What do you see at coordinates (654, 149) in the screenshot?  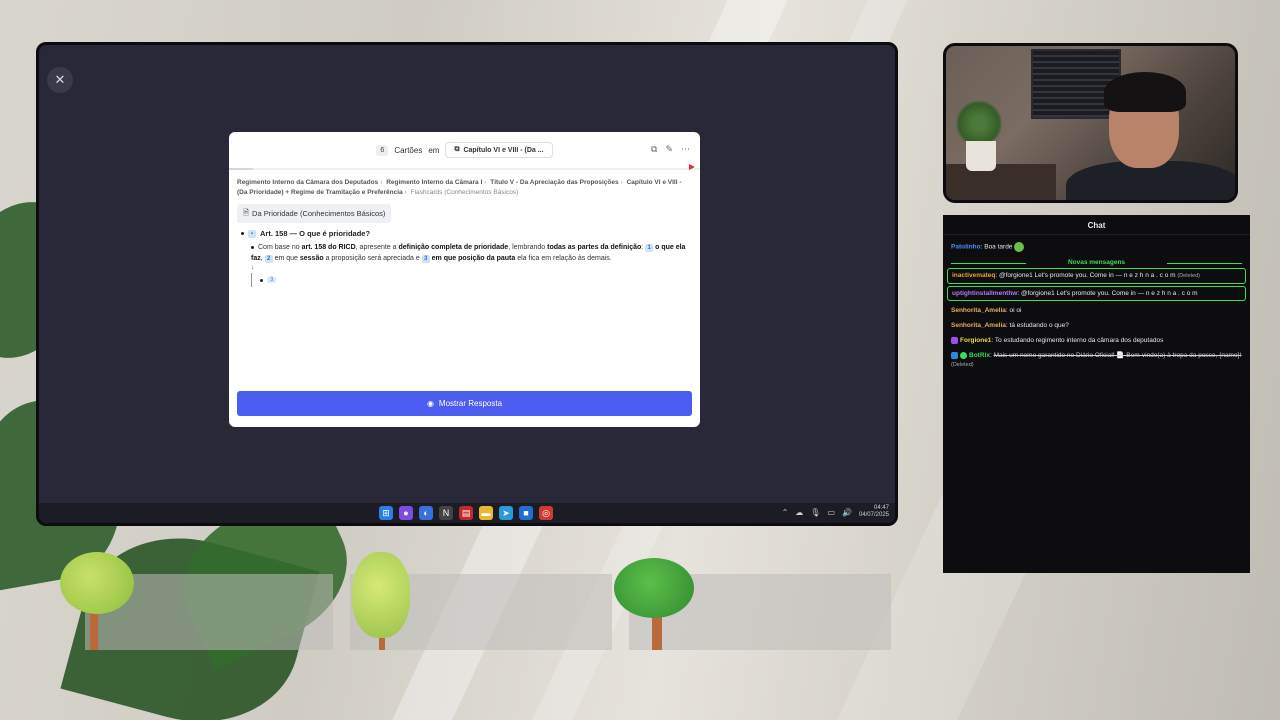 I see `open-external-icon: ⧉` at bounding box center [654, 149].